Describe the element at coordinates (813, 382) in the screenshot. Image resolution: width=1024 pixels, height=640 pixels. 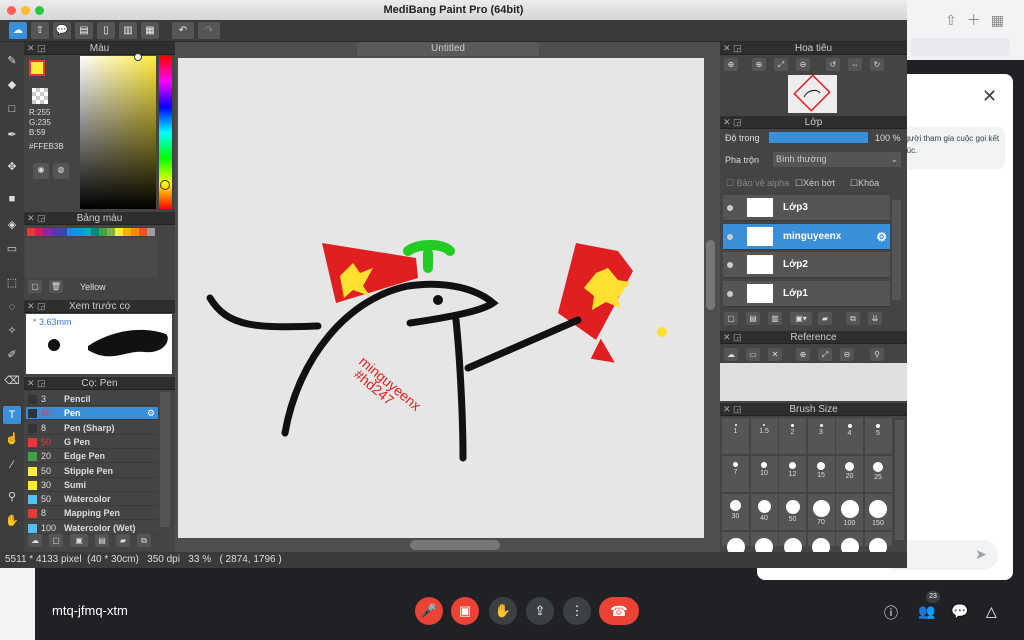
I see `reference-area` at that location.